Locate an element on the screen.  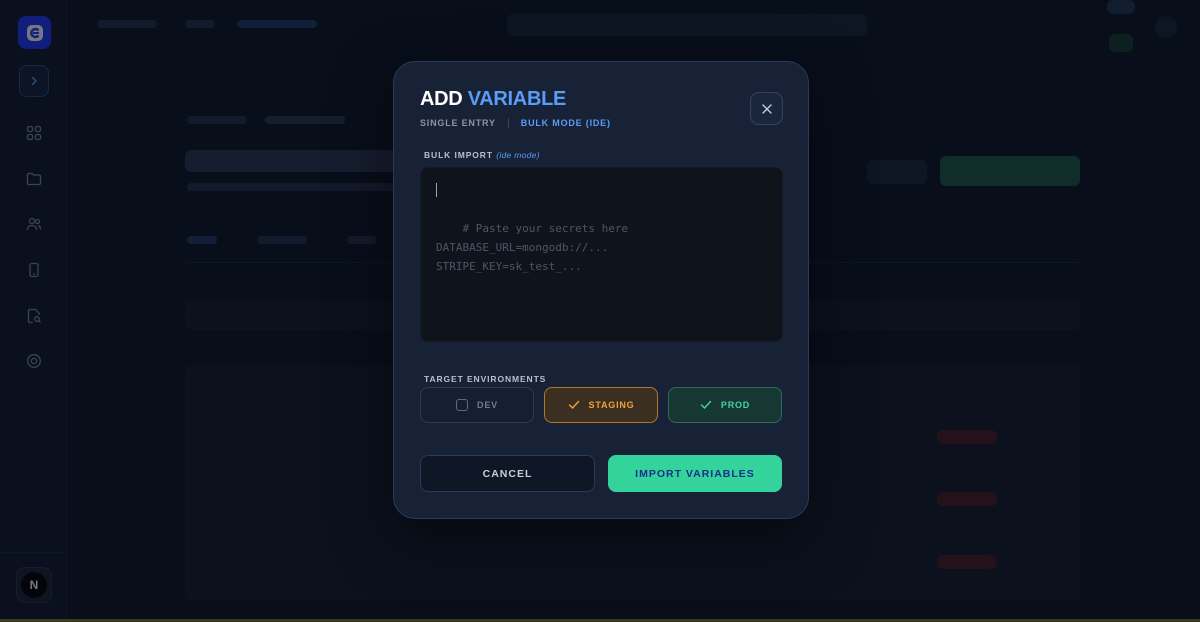
env-option-label: STAGING is located at coordinates (611, 405).